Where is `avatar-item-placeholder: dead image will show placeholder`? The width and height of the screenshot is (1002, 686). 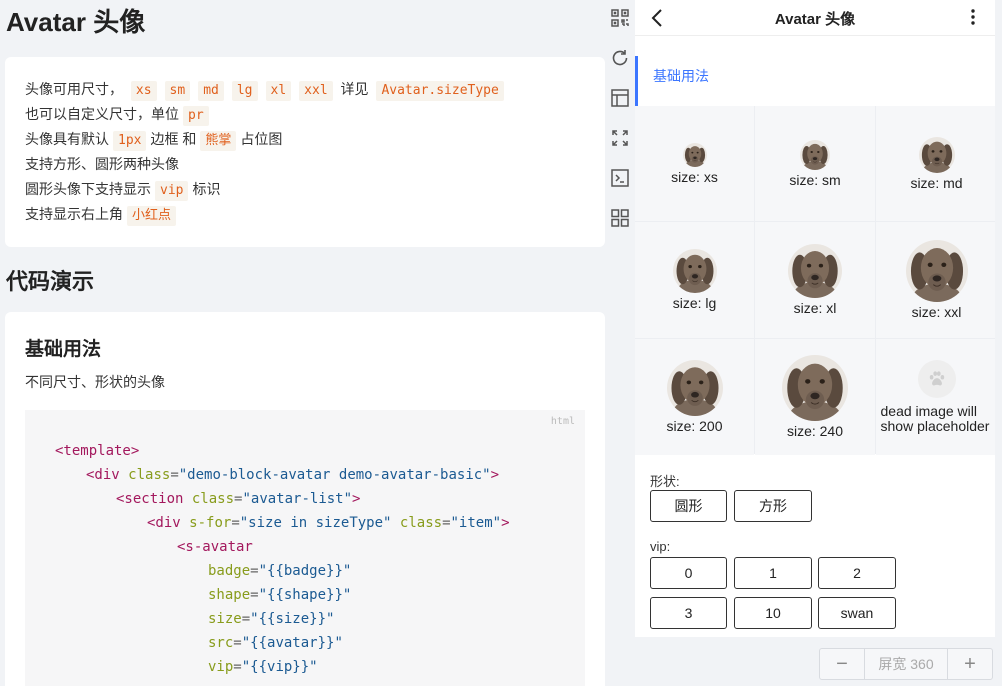 avatar-item-placeholder: dead image will show placeholder is located at coordinates (935, 397).